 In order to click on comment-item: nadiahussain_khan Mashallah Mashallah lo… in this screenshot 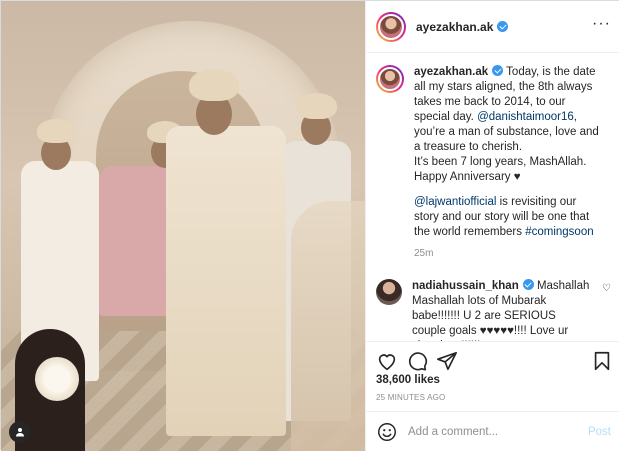, I will do `click(493, 310)`.